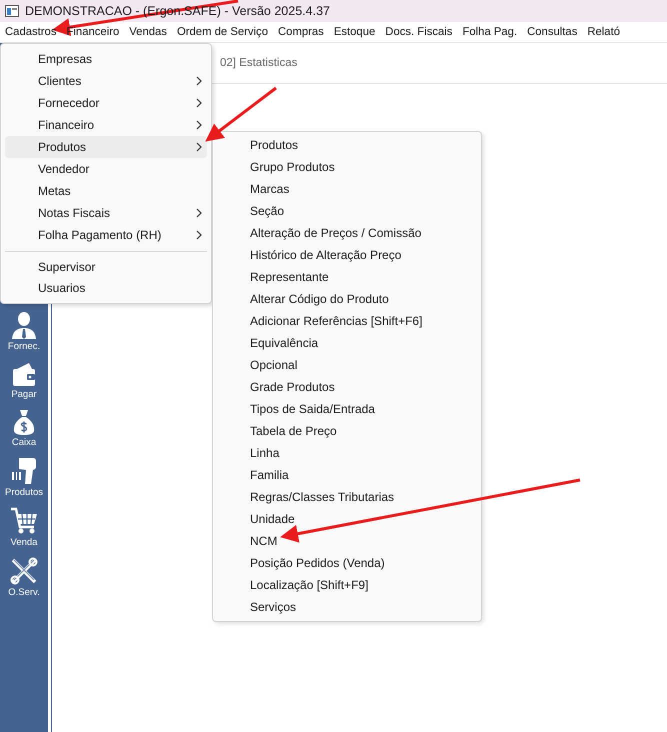 Image resolution: width=667 pixels, height=732 pixels. I want to click on menu-item: Posição Pedidos (Venda), so click(347, 563).